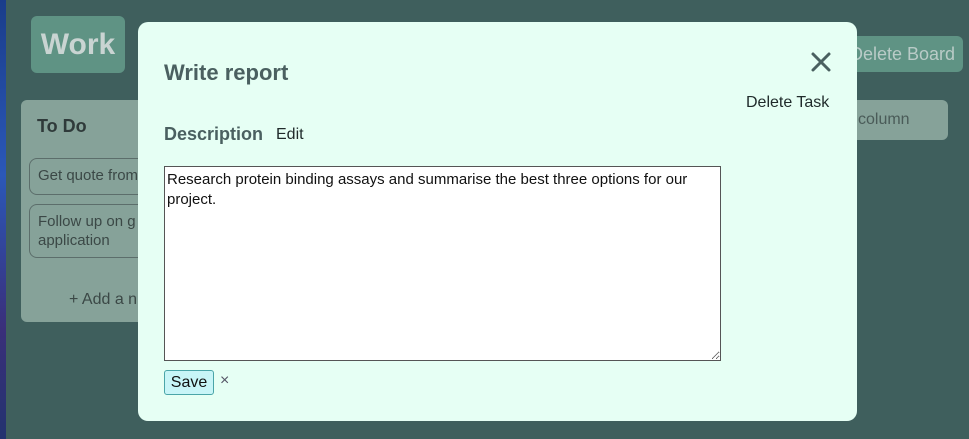 This screenshot has height=439, width=969. I want to click on cancel-edit-button: ×, so click(224, 381).